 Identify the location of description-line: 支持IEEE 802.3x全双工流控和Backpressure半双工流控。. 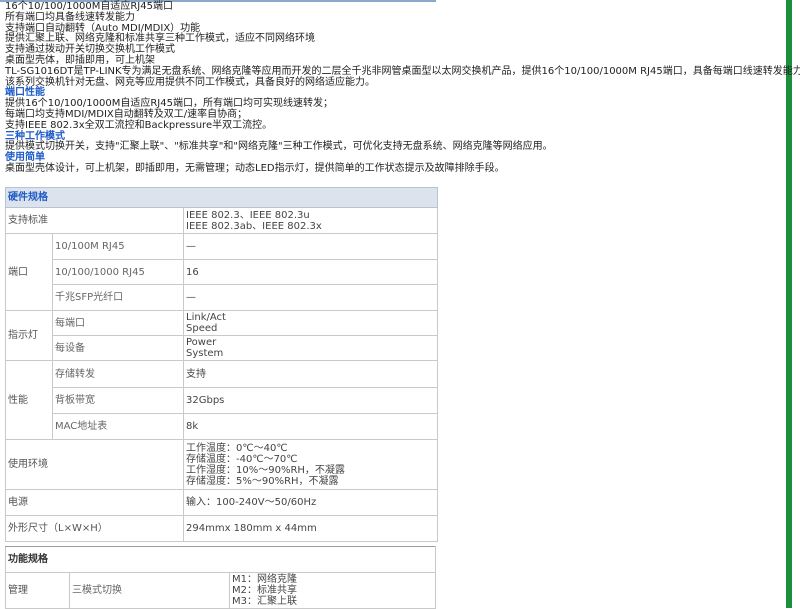
(139, 125).